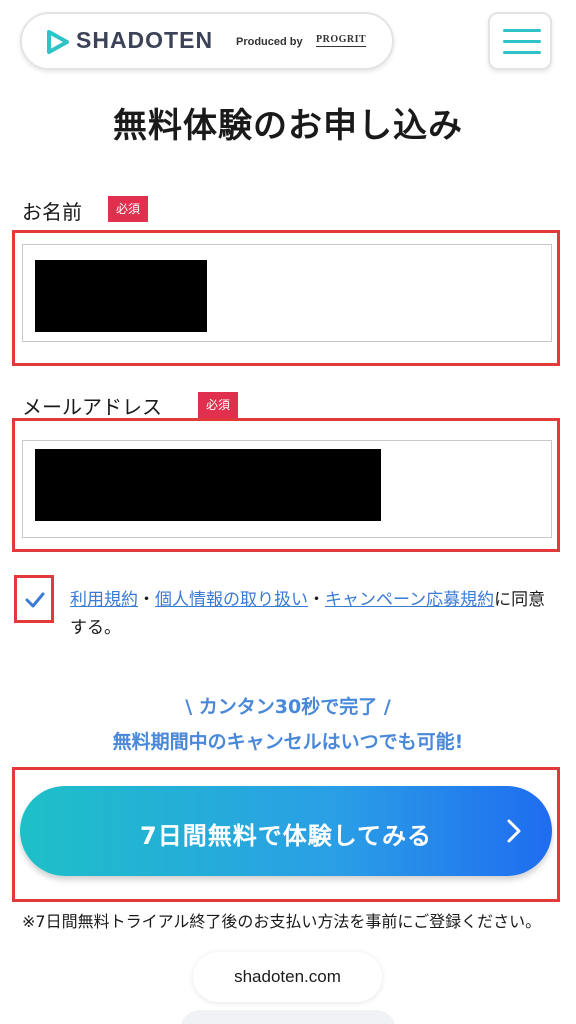  What do you see at coordinates (58, 42) in the screenshot?
I see `play-triangle-icon` at bounding box center [58, 42].